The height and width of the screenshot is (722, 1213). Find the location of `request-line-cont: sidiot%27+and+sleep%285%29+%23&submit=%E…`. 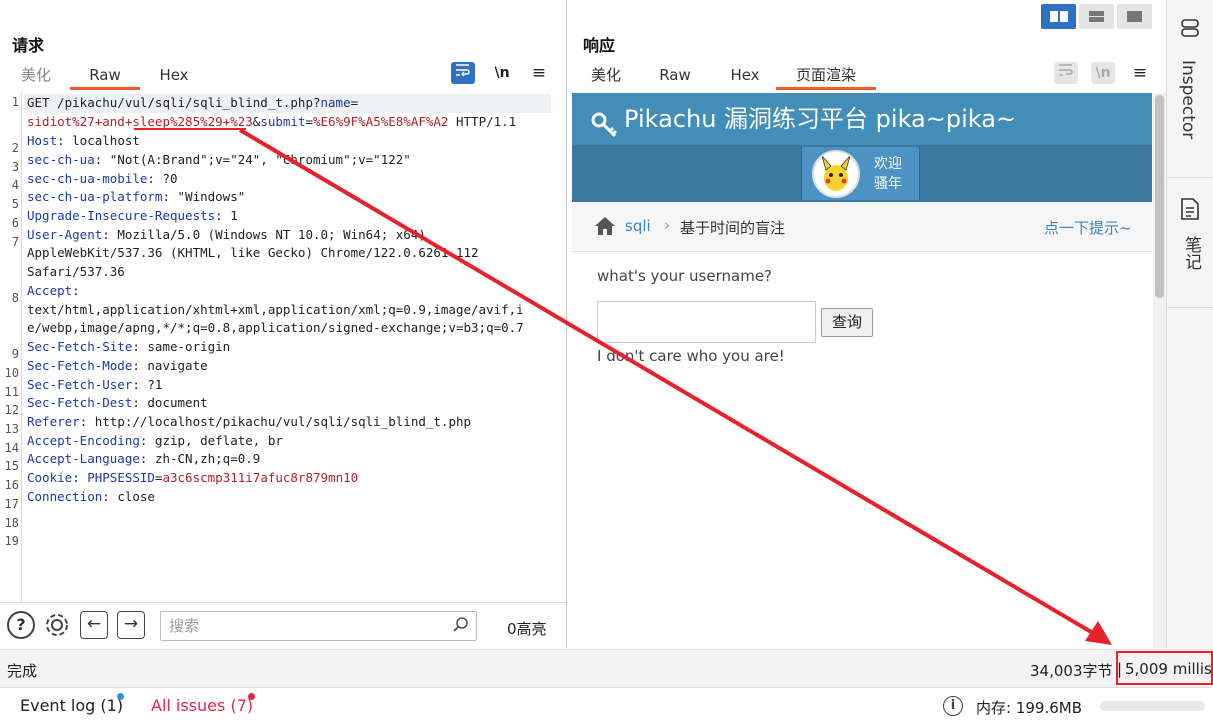

request-line-cont: sidiot%27+and+sleep%285%29+%23&submit=%E… is located at coordinates (272, 121).